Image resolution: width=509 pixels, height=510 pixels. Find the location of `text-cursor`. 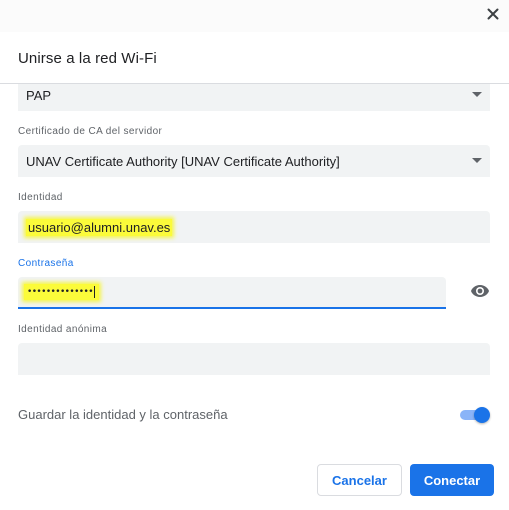

text-cursor is located at coordinates (94, 291).